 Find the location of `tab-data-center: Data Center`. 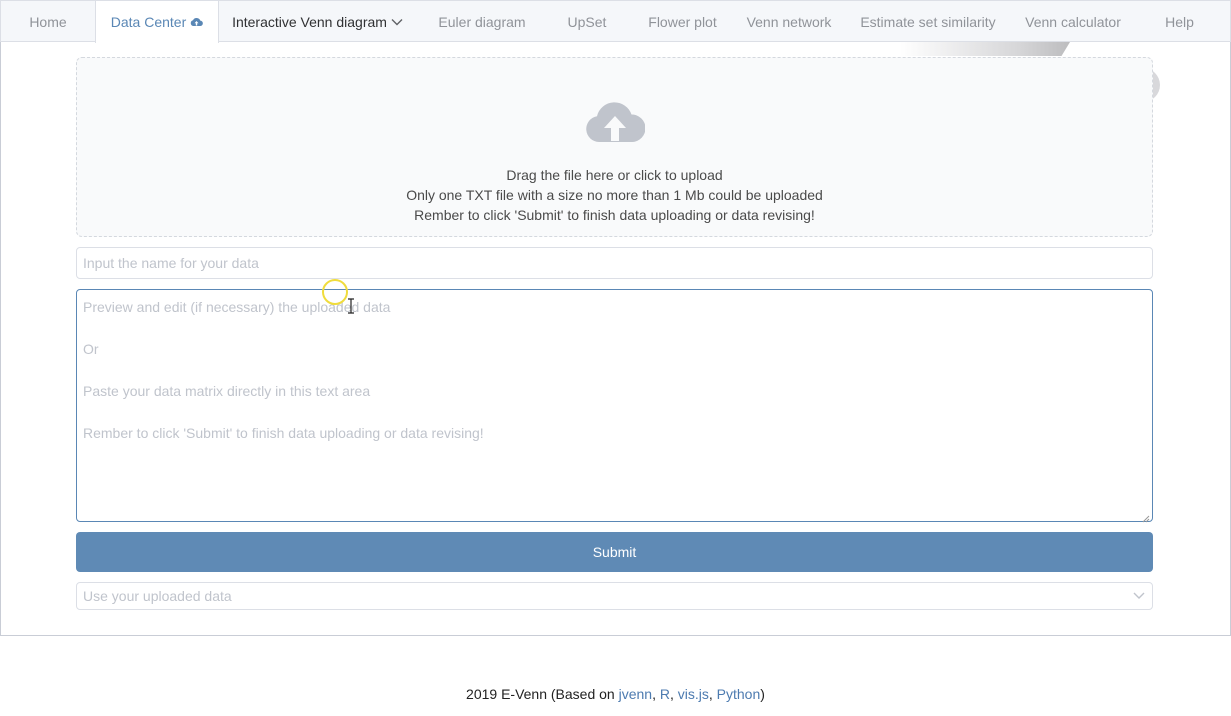

tab-data-center: Data Center is located at coordinates (157, 22).